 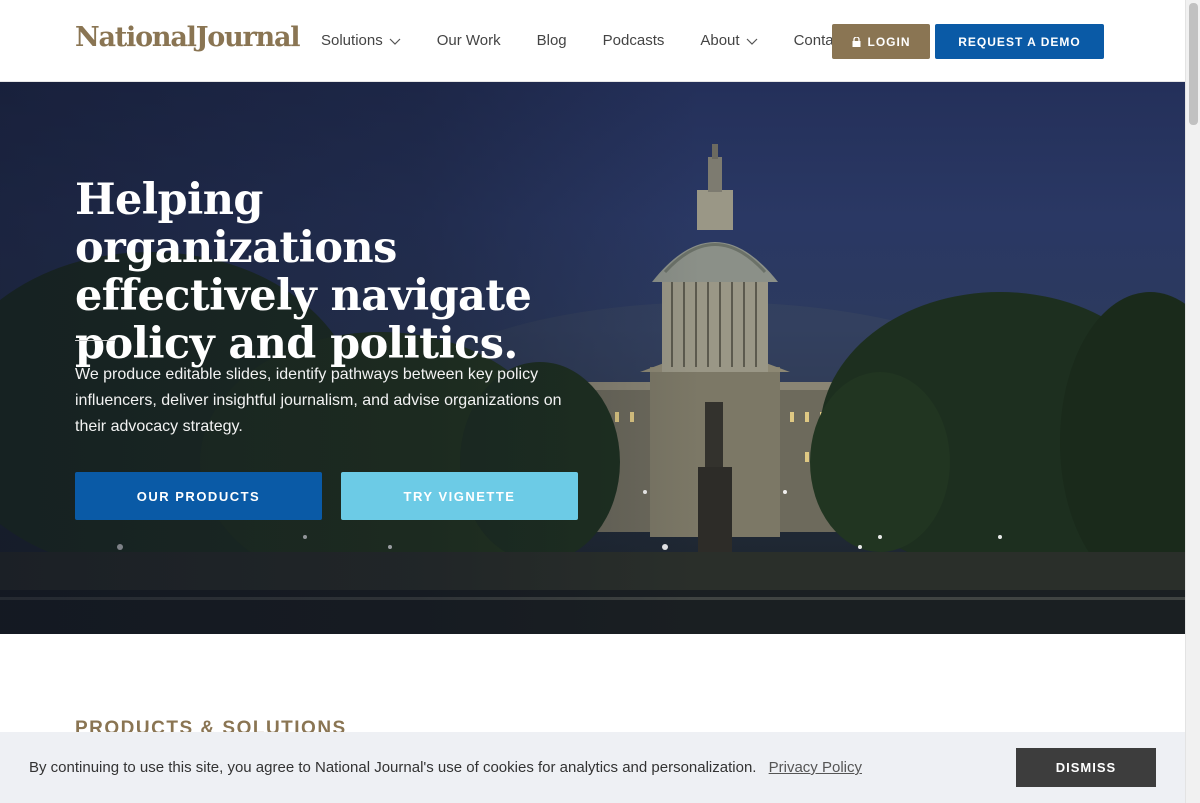 I want to click on hero-divider, so click(x=95, y=340).